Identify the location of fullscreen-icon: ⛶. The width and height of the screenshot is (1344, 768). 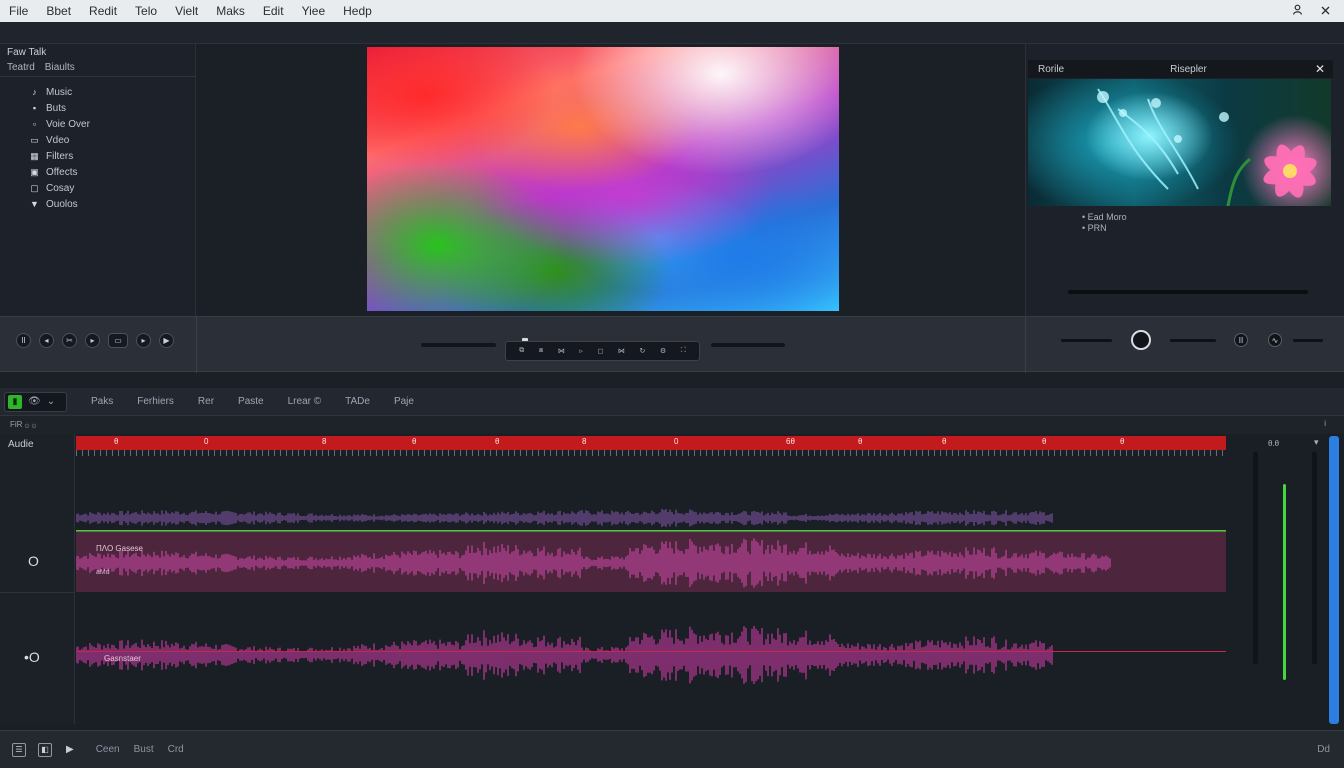
(683, 351).